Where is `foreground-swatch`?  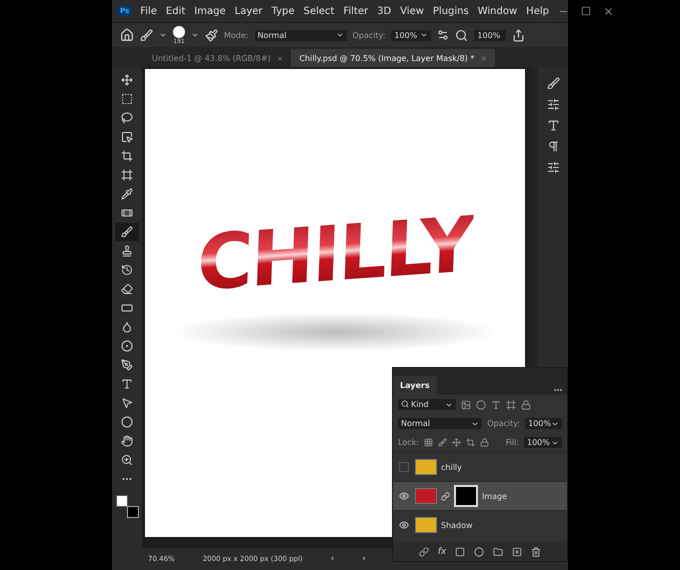 foreground-swatch is located at coordinates (122, 501).